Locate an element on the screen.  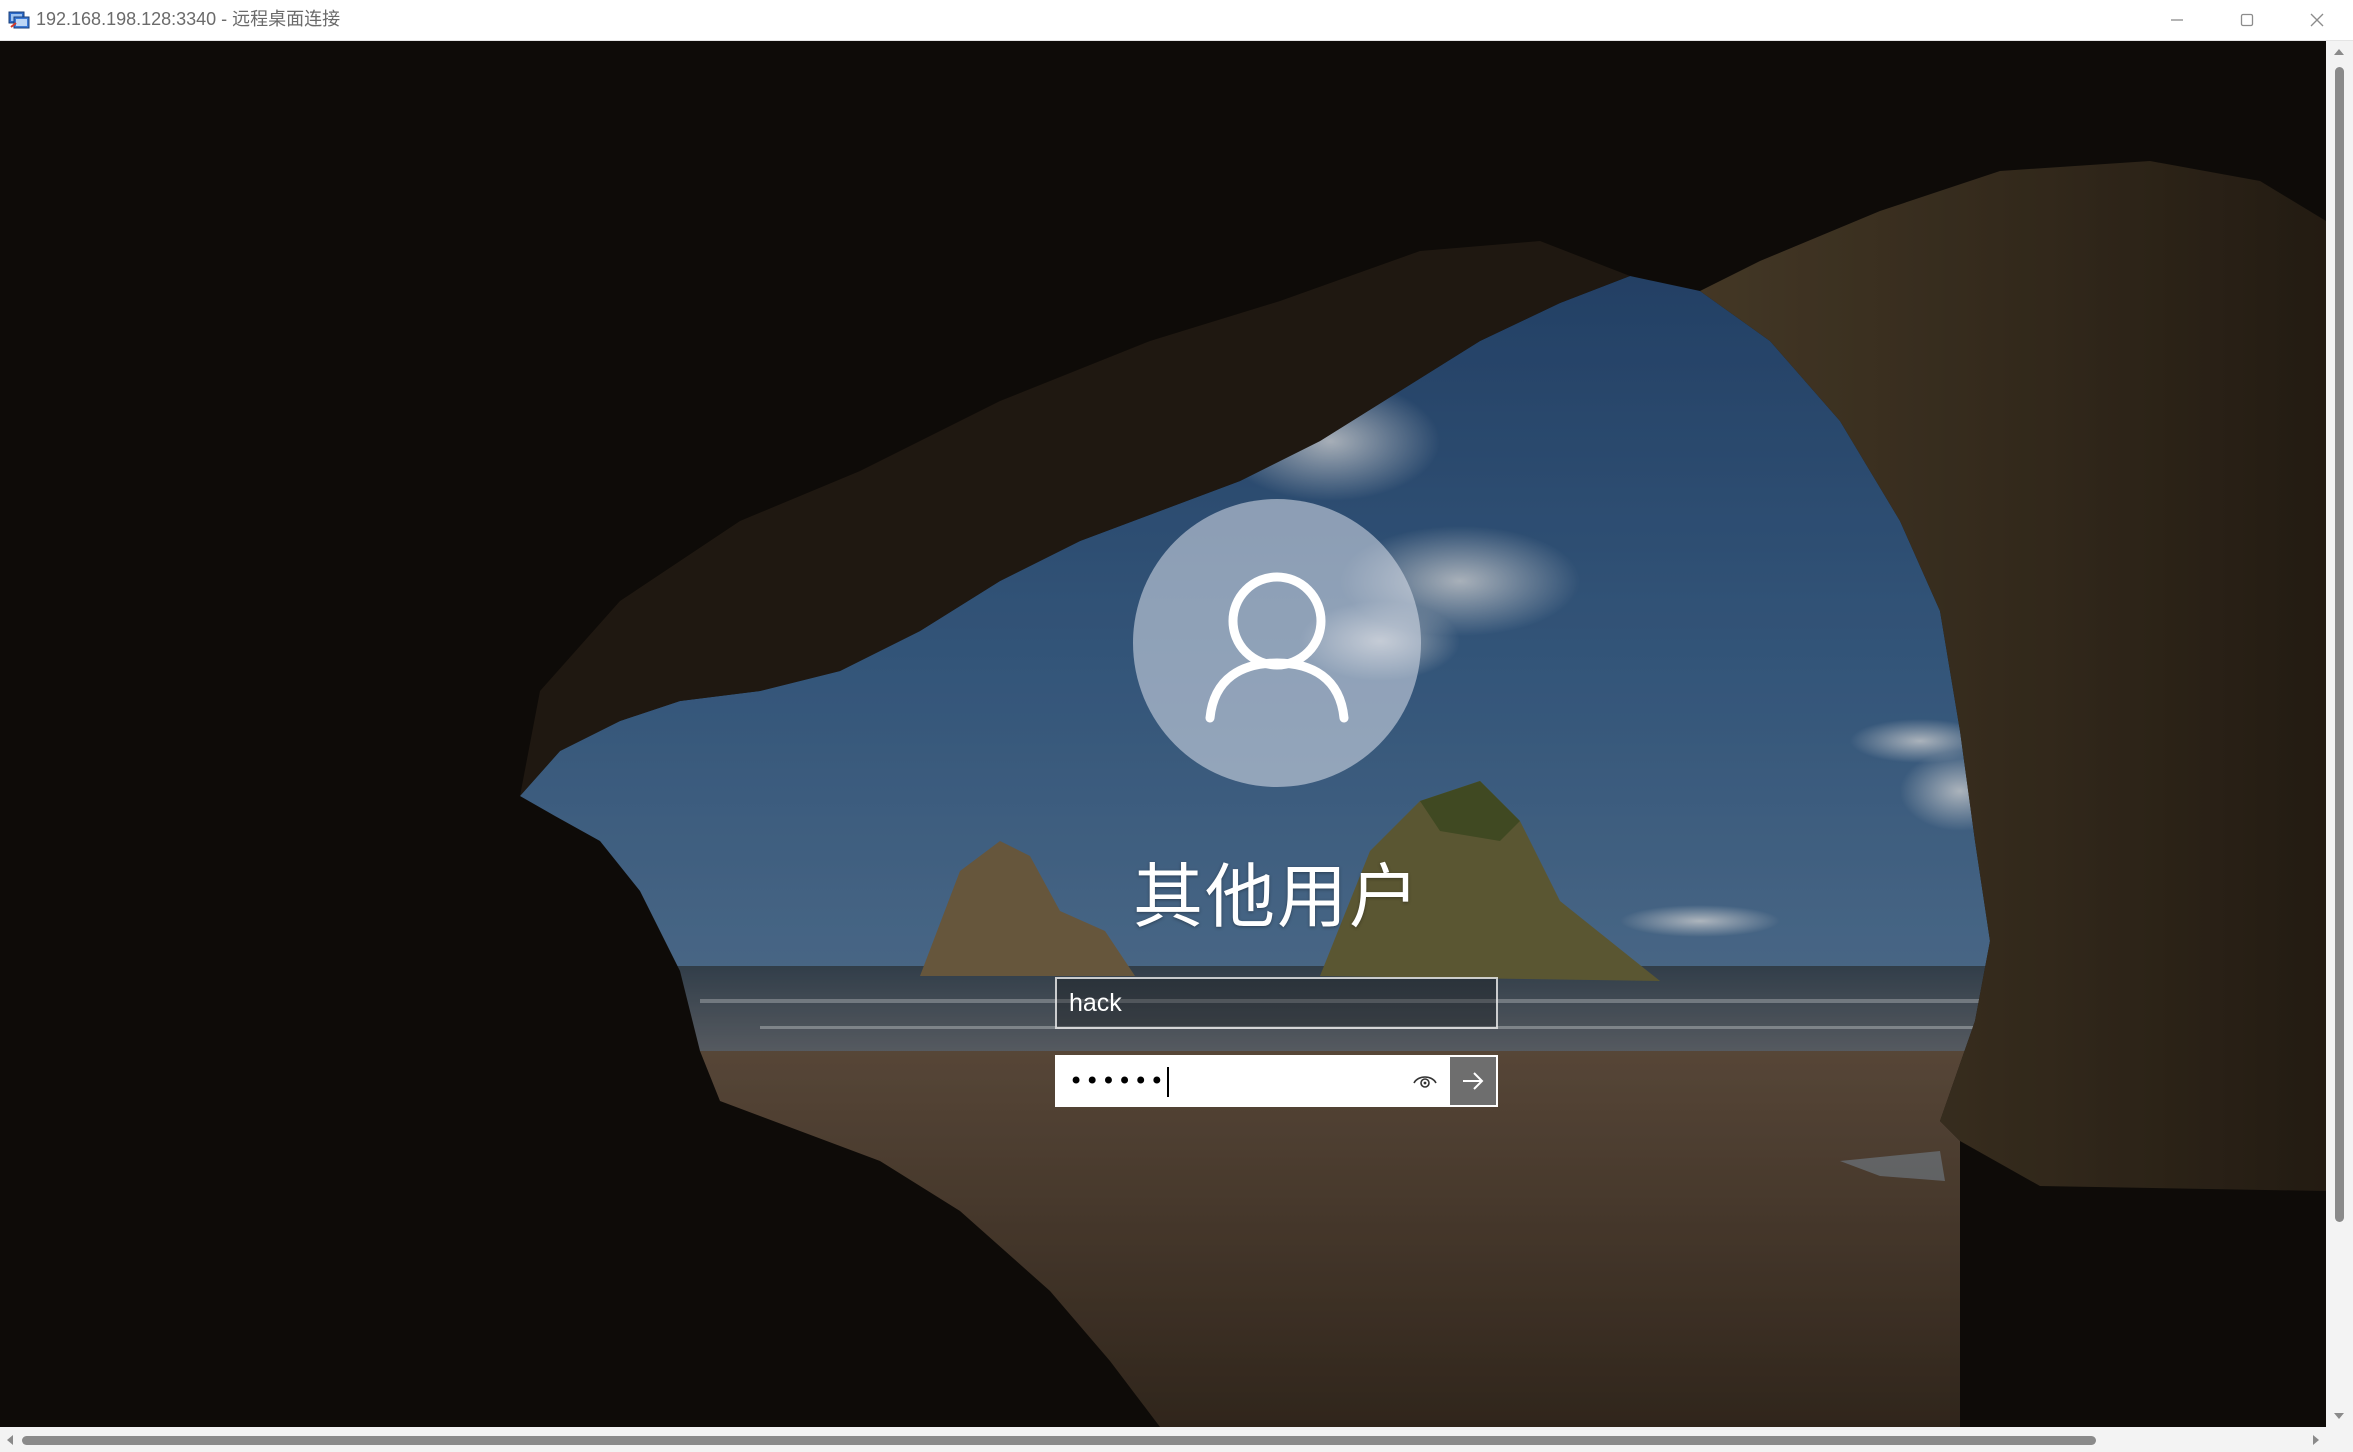
title-bar: 192.168.198.128:3340 - 远程桌面连接 is located at coordinates (1176, 20).